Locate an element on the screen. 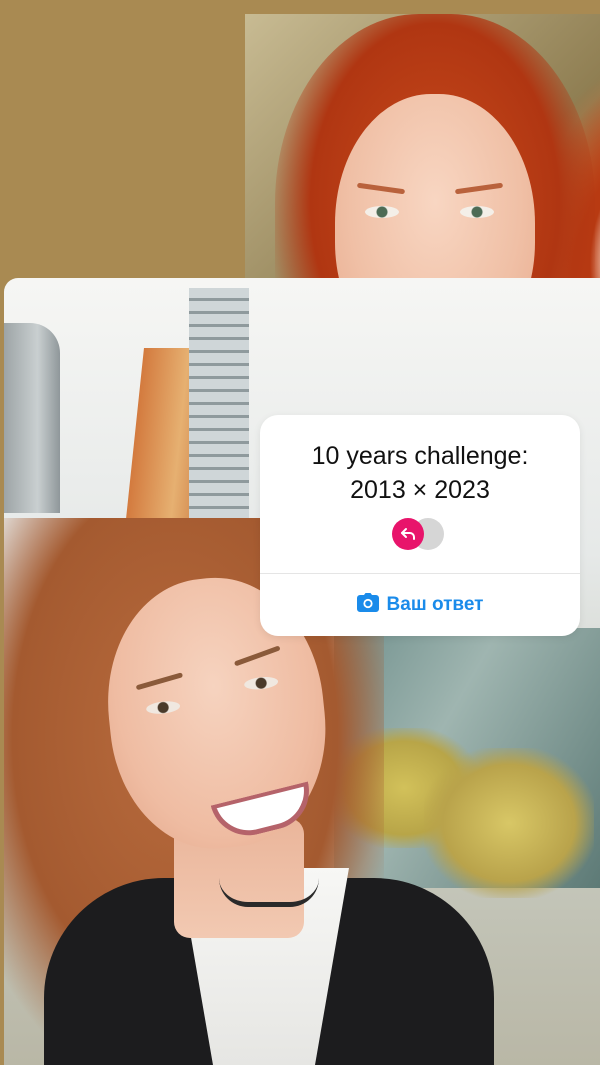 Image resolution: width=600 pixels, height=1065 pixels. choker-shape is located at coordinates (269, 892).